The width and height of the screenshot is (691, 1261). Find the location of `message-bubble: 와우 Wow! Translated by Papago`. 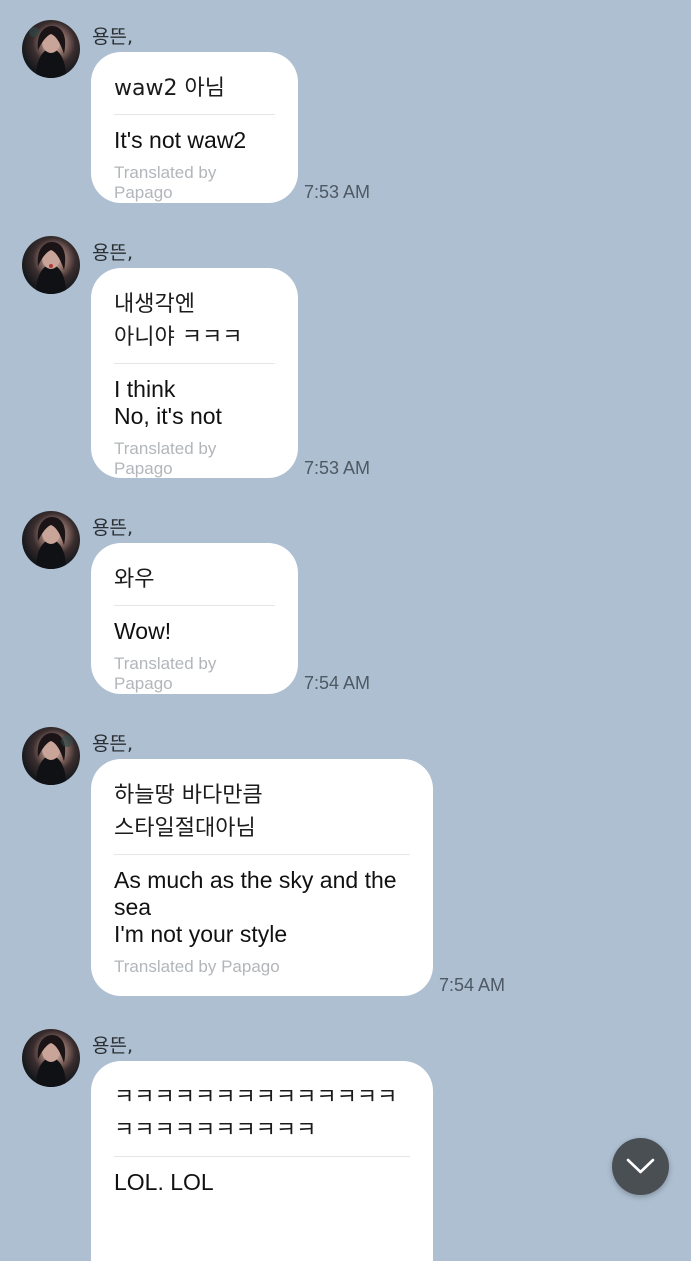

message-bubble: 와우 Wow! Translated by Papago is located at coordinates (194, 618).